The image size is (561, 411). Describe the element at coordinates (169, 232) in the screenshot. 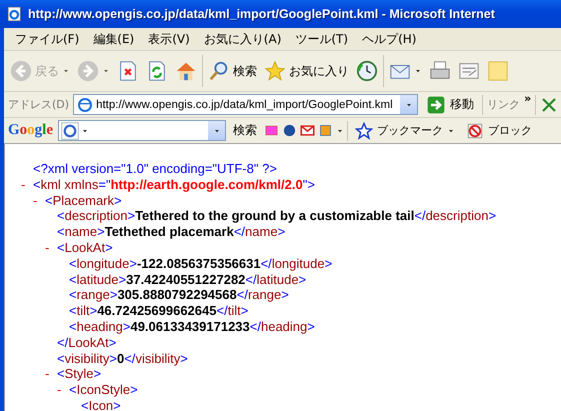

I see `element-value: Tethethed placemark` at that location.